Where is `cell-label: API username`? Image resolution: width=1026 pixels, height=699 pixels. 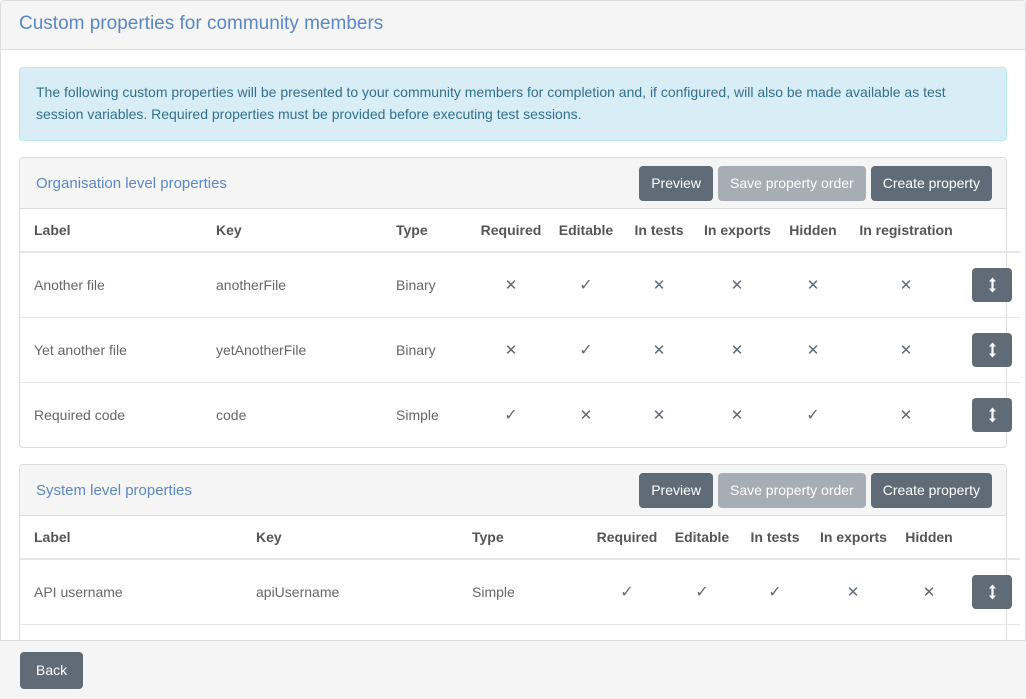 cell-label: API username is located at coordinates (78, 592).